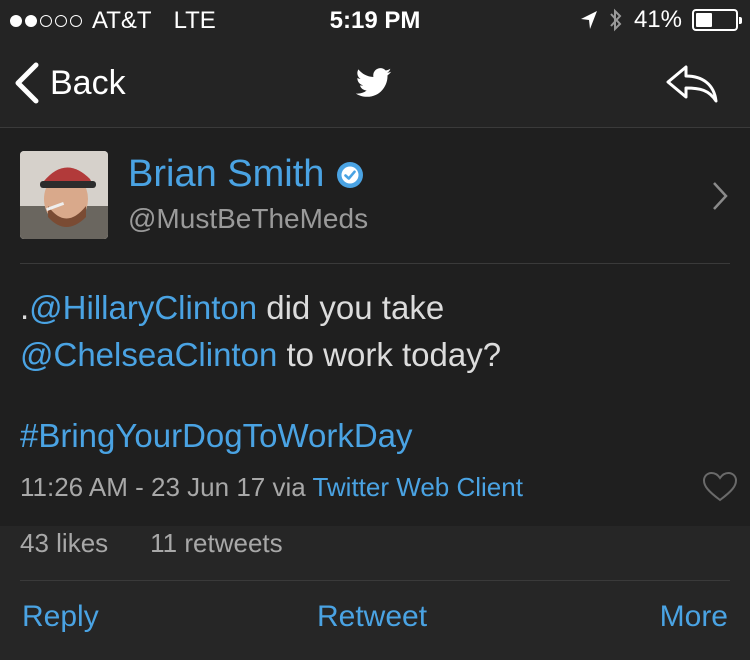 This screenshot has height=660, width=750. Describe the element at coordinates (216, 543) in the screenshot. I see `retweets-count: 11 retweets` at that location.